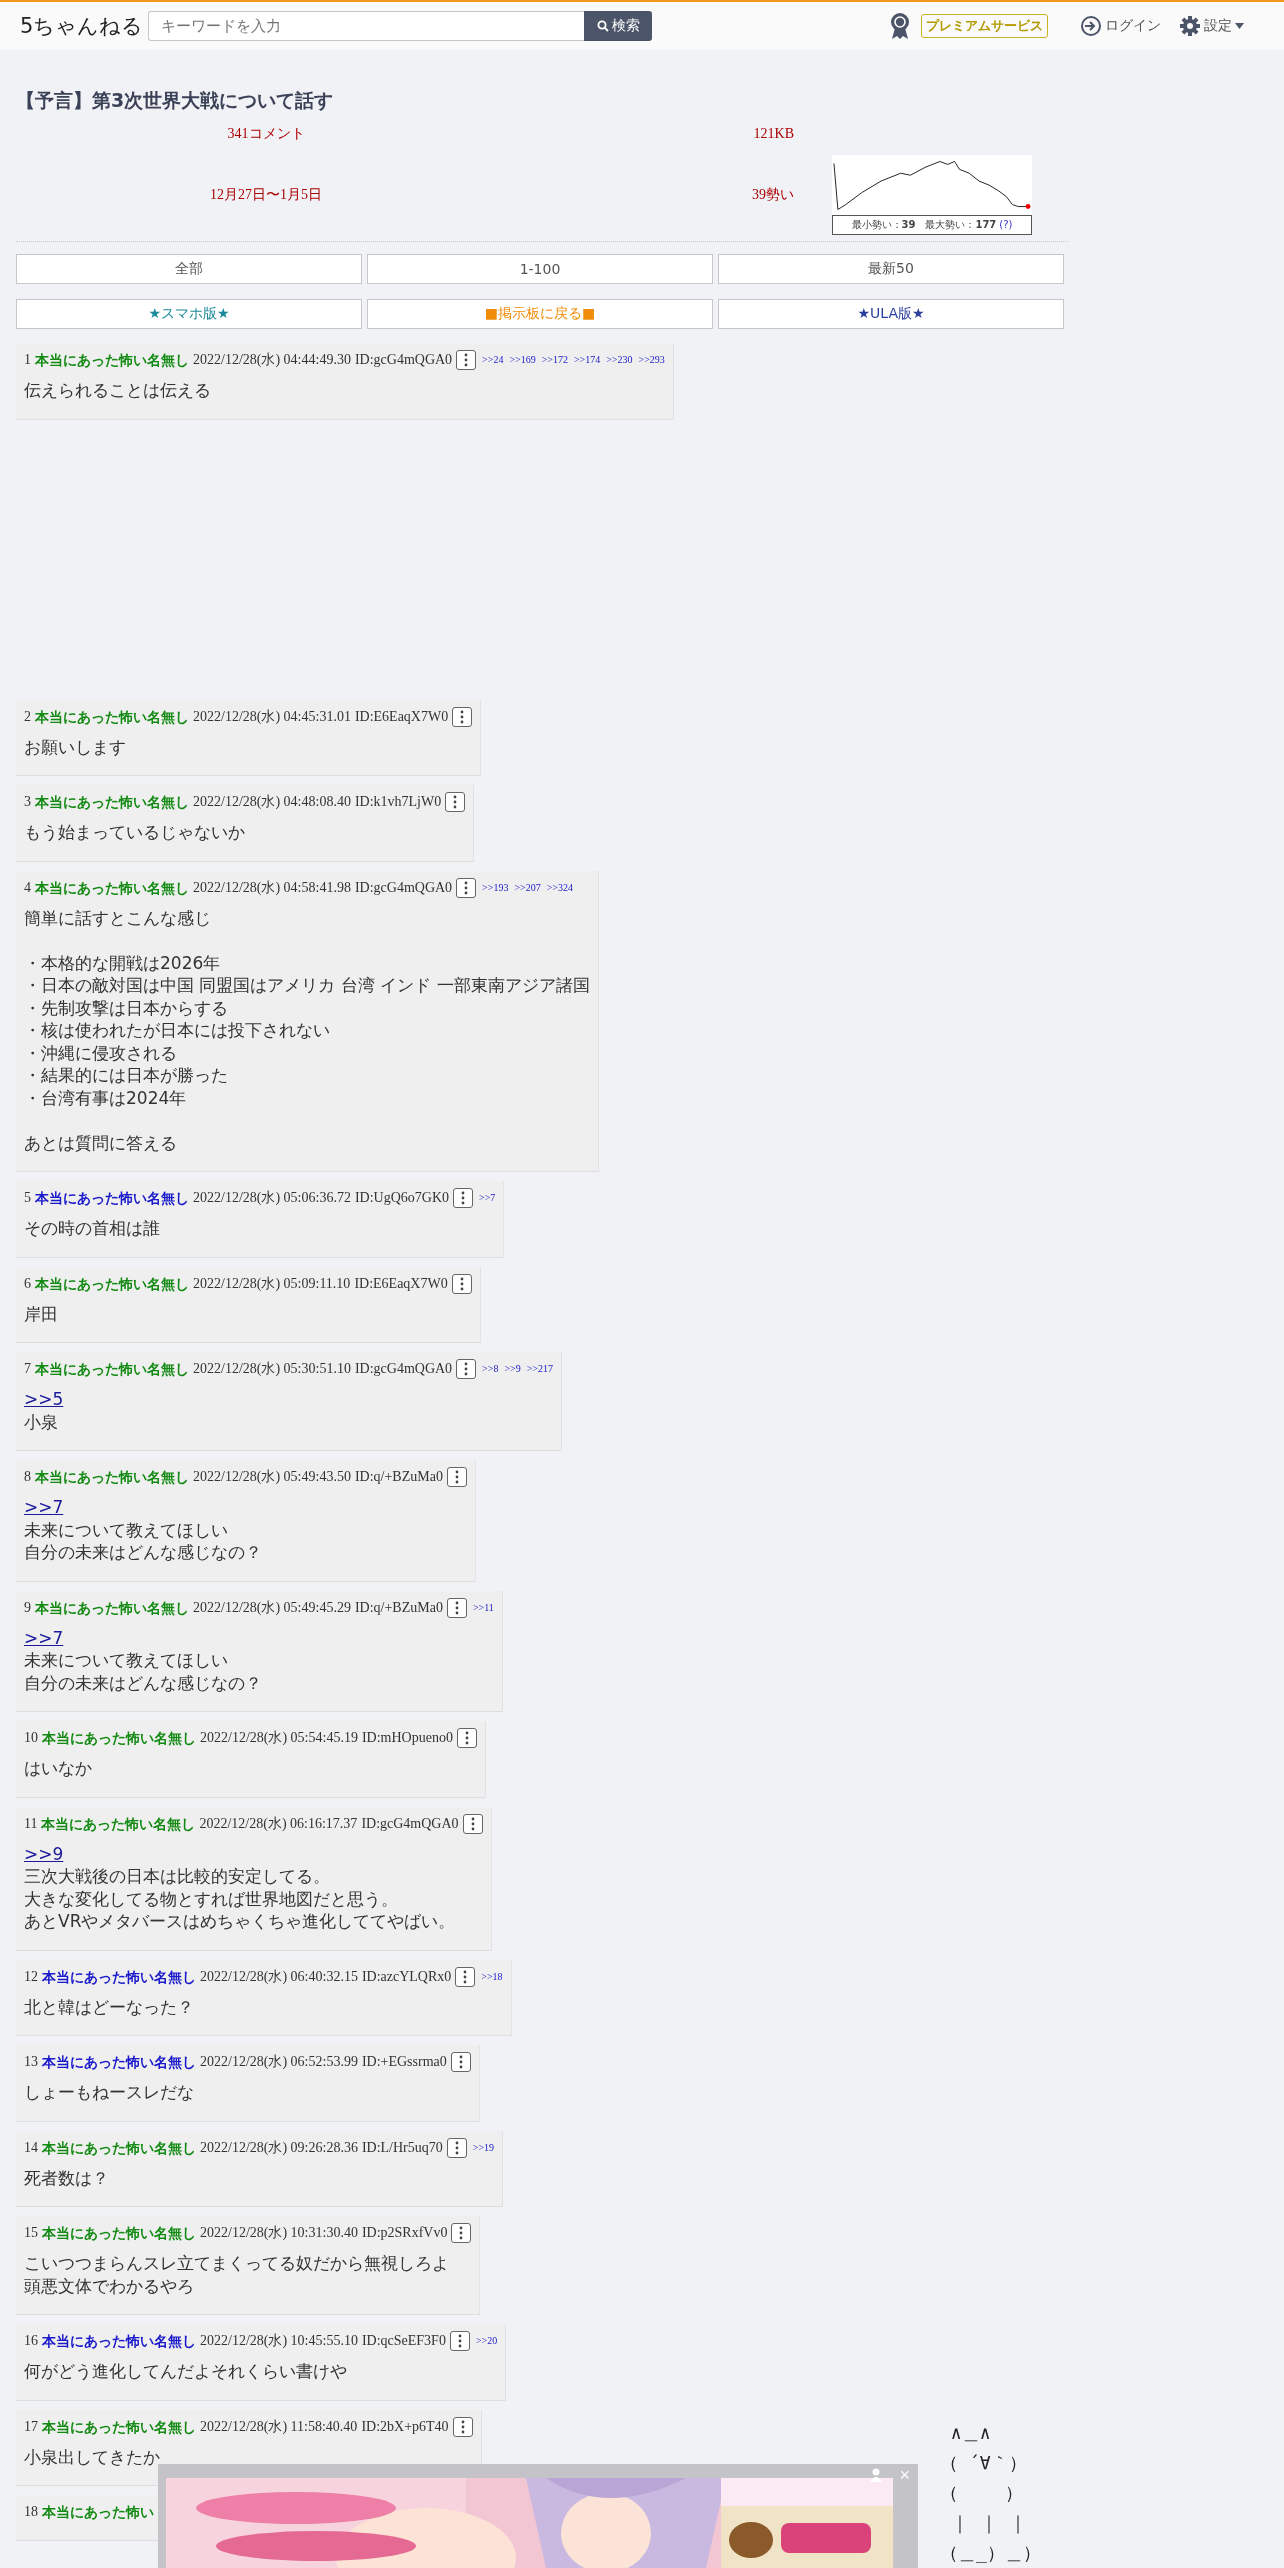 This screenshot has height=2568, width=1284. What do you see at coordinates (404, 2062) in the screenshot?
I see `poster-id: ID:+EGssrma0` at bounding box center [404, 2062].